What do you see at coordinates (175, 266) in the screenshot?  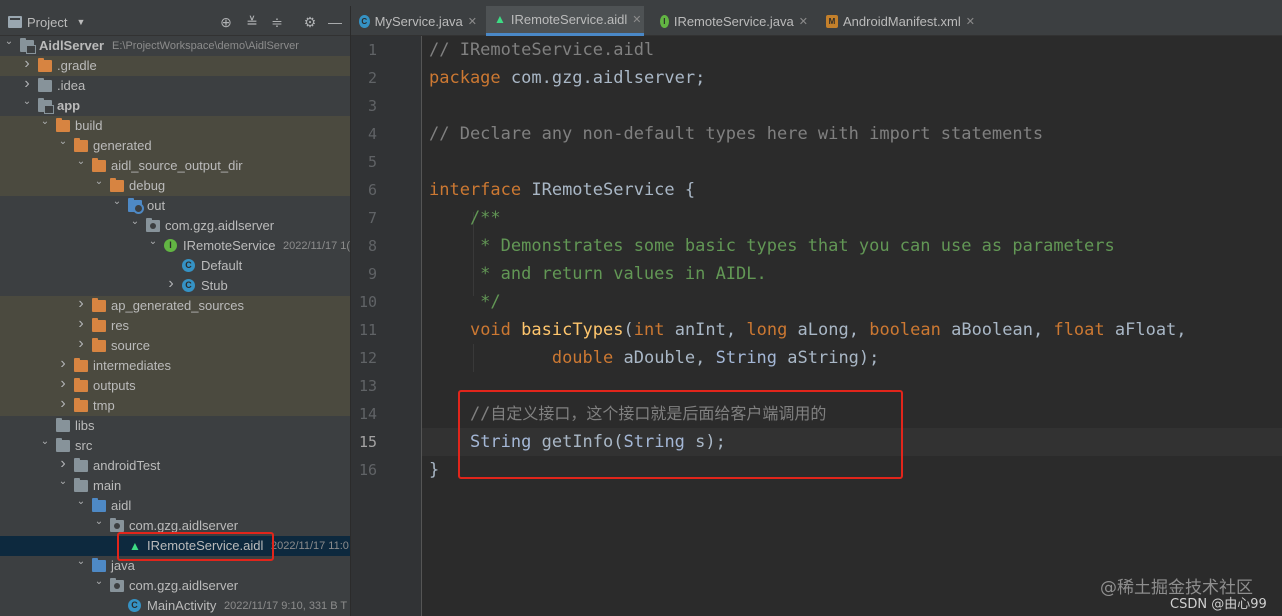 I see `tree-item: C Default` at bounding box center [175, 266].